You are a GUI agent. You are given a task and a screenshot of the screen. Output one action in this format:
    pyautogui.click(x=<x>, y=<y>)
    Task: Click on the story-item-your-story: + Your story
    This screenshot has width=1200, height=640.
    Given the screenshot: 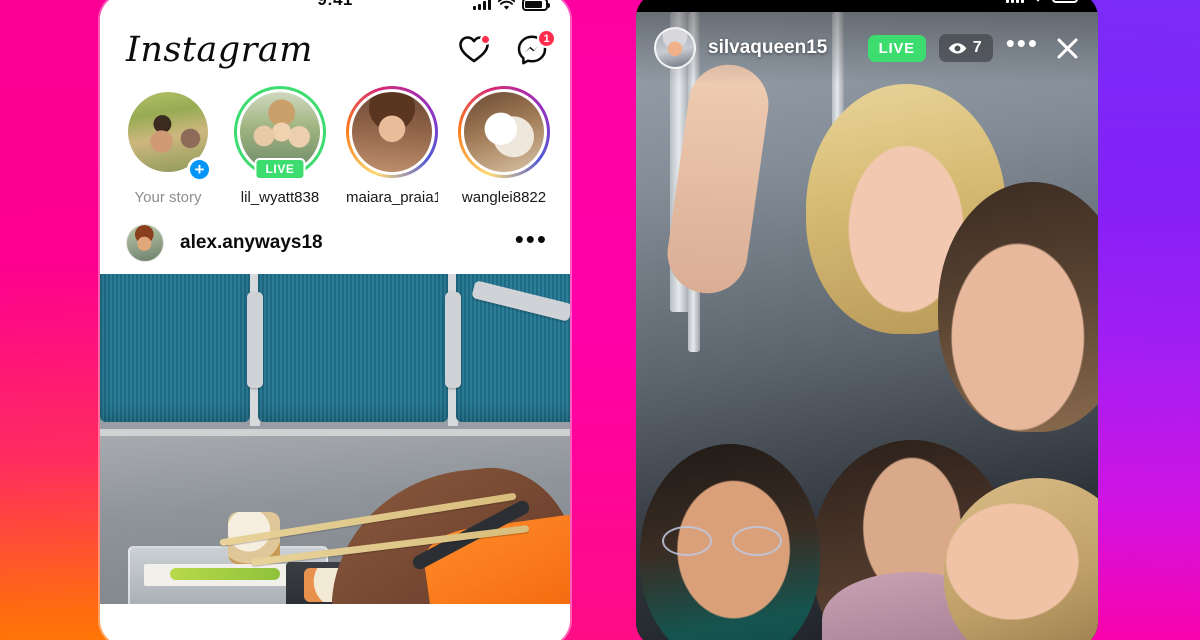 What is the action you would take?
    pyautogui.click(x=168, y=146)
    